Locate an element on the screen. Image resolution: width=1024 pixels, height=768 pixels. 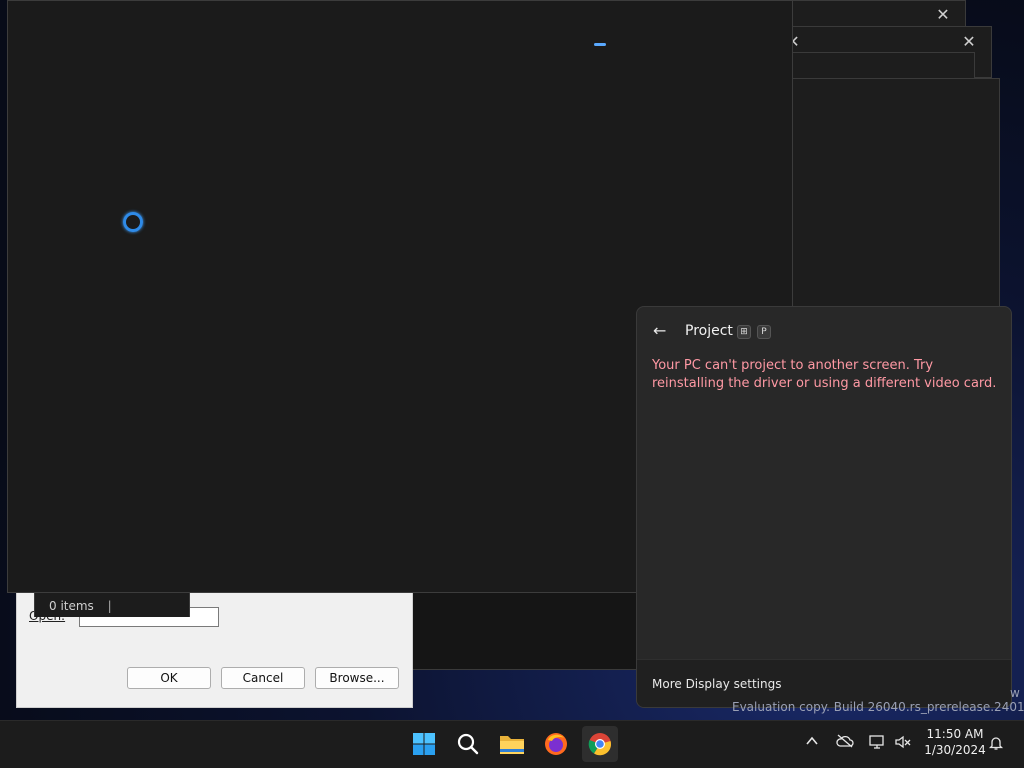
more-display-settings-link: More Display settings is located at coordinates (716, 684).